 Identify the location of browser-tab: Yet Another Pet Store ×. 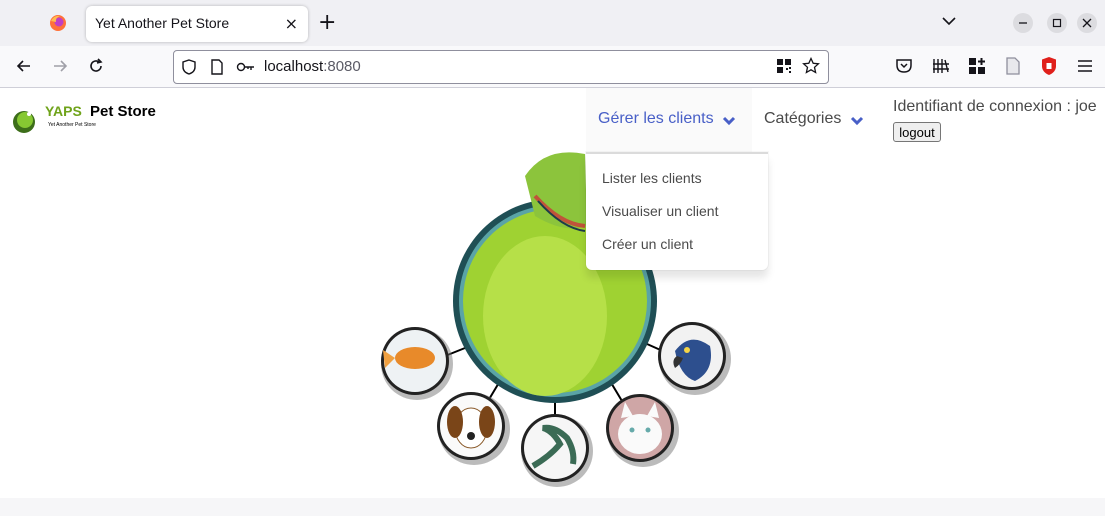
(197, 24).